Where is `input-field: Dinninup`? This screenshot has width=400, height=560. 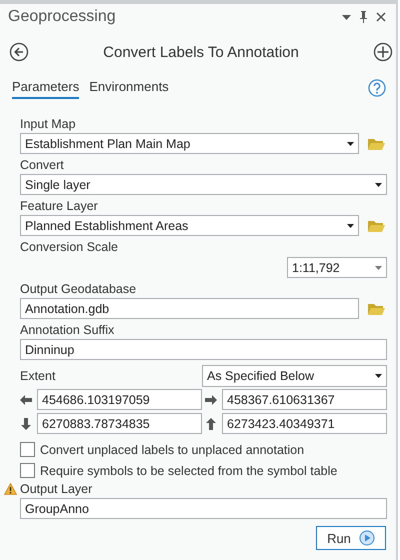 input-field: Dinninup is located at coordinates (203, 349).